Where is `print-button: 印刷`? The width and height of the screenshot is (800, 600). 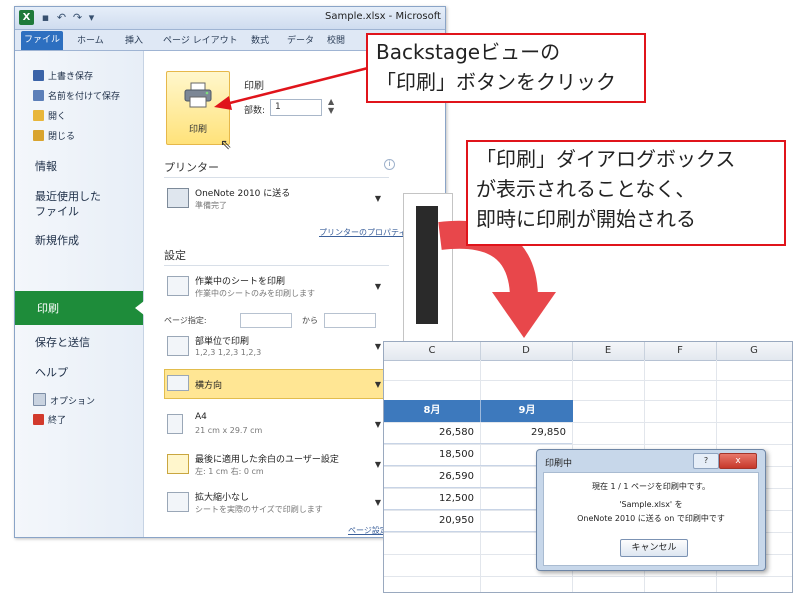 print-button: 印刷 is located at coordinates (198, 108).